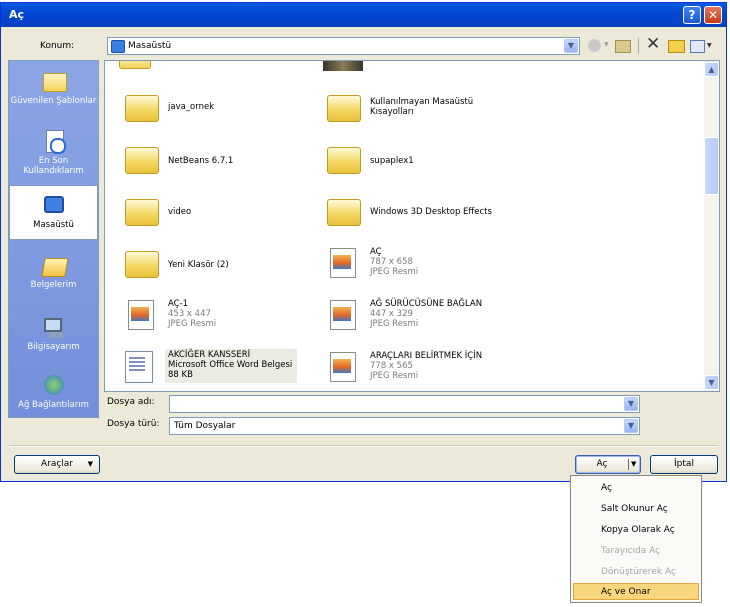 The image size is (730, 607). I want to click on file-item: Yeni Klasör (2), so click(215, 263).